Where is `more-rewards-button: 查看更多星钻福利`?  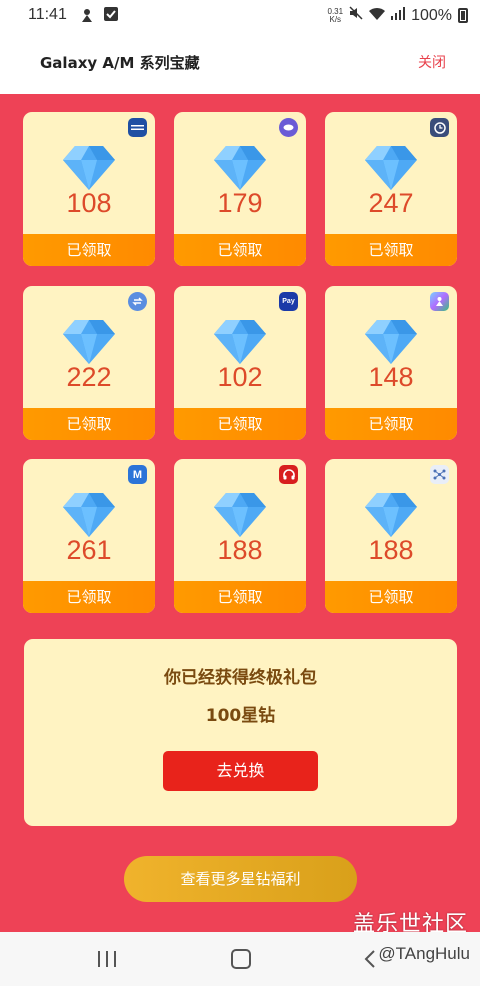 more-rewards-button: 查看更多星钻福利 is located at coordinates (240, 879).